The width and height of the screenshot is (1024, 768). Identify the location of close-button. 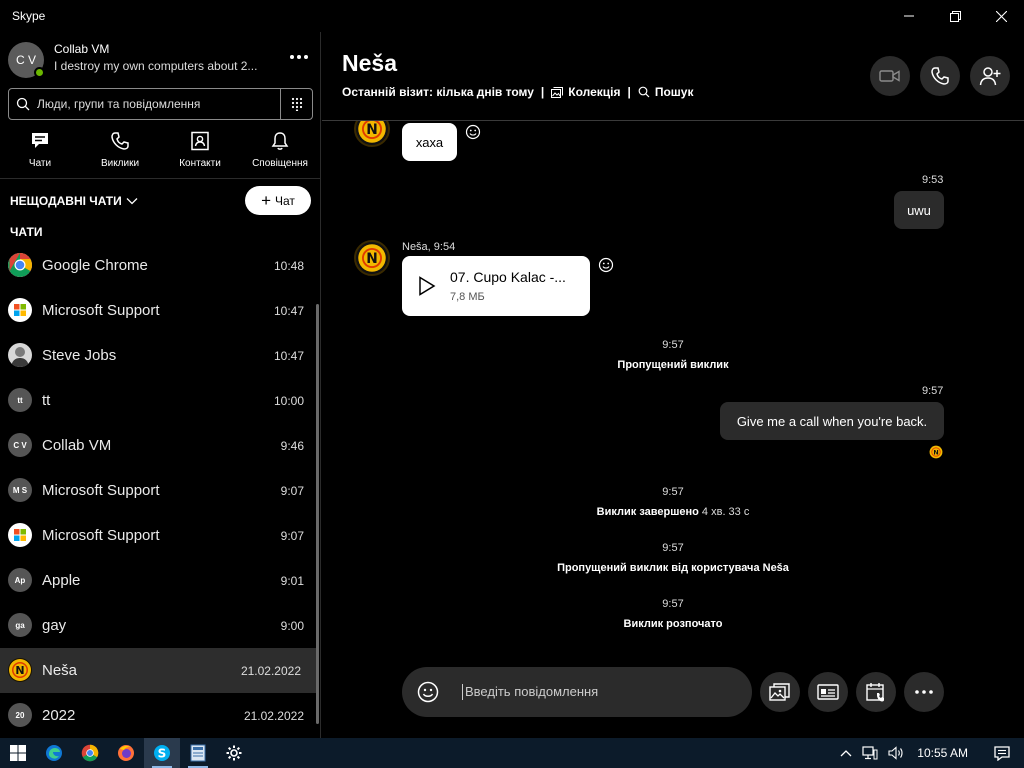
(1001, 16).